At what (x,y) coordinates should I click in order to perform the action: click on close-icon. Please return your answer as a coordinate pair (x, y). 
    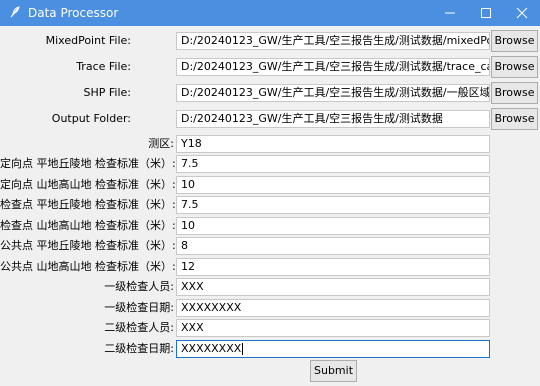
    Looking at the image, I should click on (522, 13).